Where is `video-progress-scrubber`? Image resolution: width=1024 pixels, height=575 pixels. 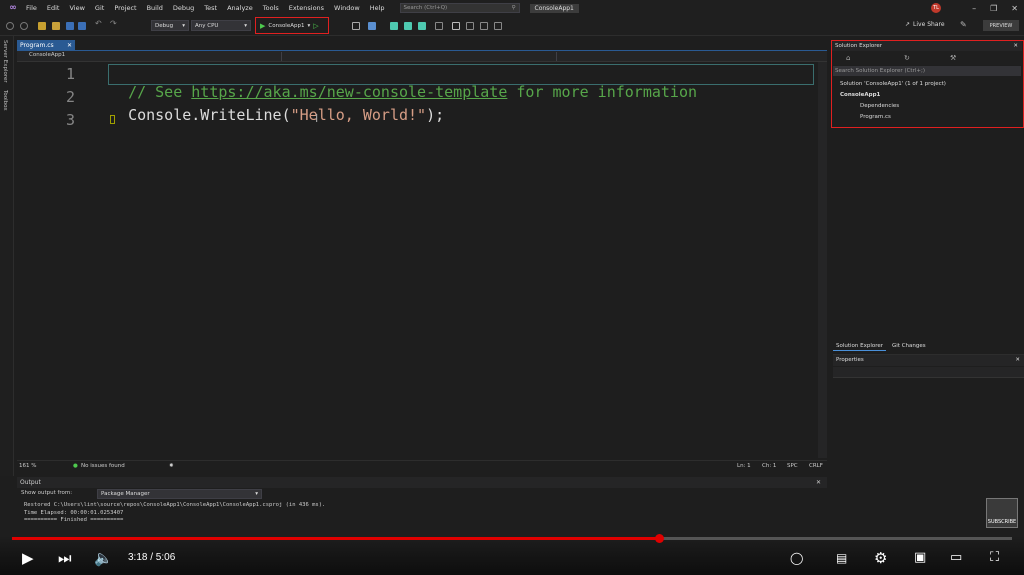 video-progress-scrubber is located at coordinates (659, 538).